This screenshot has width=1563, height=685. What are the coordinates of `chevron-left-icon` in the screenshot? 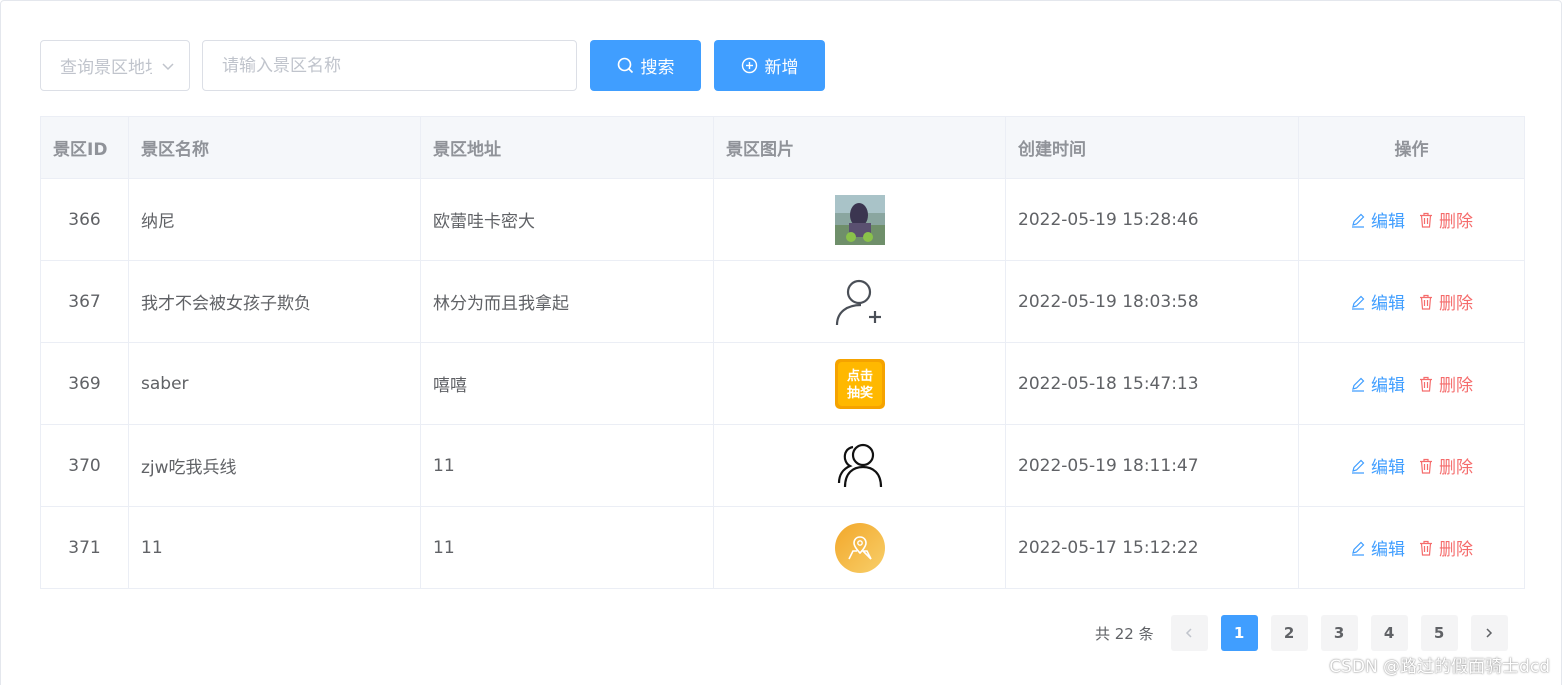 It's located at (1189, 633).